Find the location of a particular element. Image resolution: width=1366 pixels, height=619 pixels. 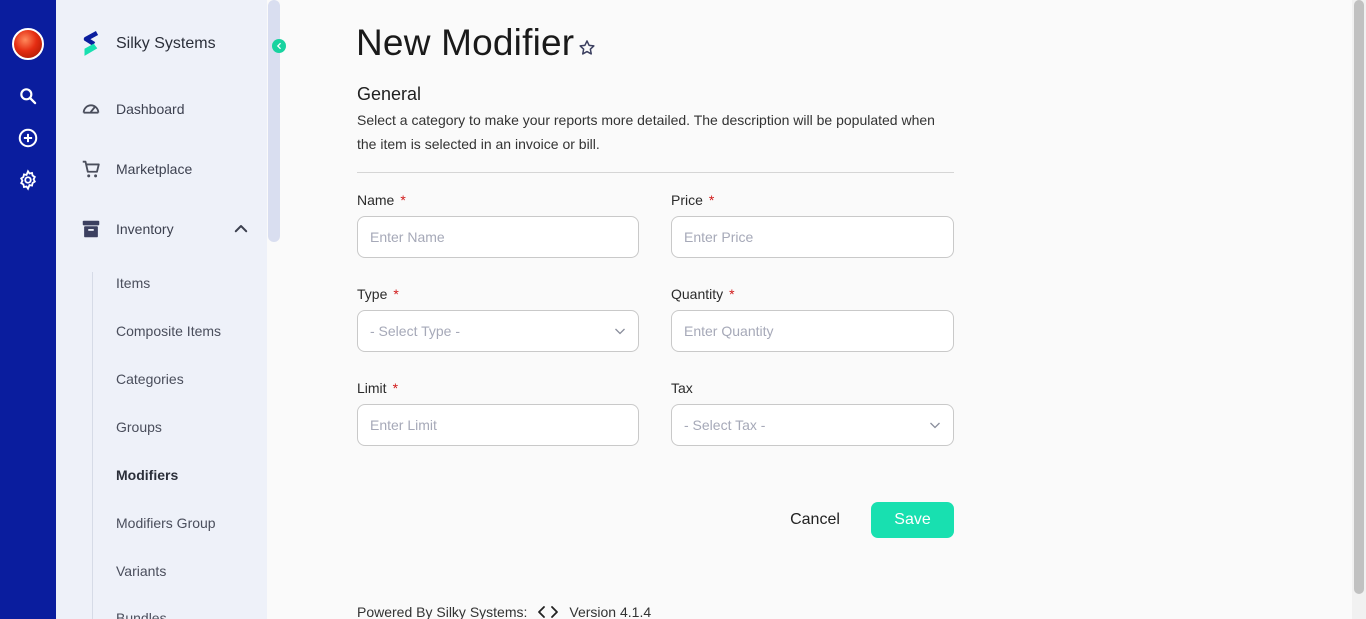

type-select: - Select Type - is located at coordinates (498, 331).